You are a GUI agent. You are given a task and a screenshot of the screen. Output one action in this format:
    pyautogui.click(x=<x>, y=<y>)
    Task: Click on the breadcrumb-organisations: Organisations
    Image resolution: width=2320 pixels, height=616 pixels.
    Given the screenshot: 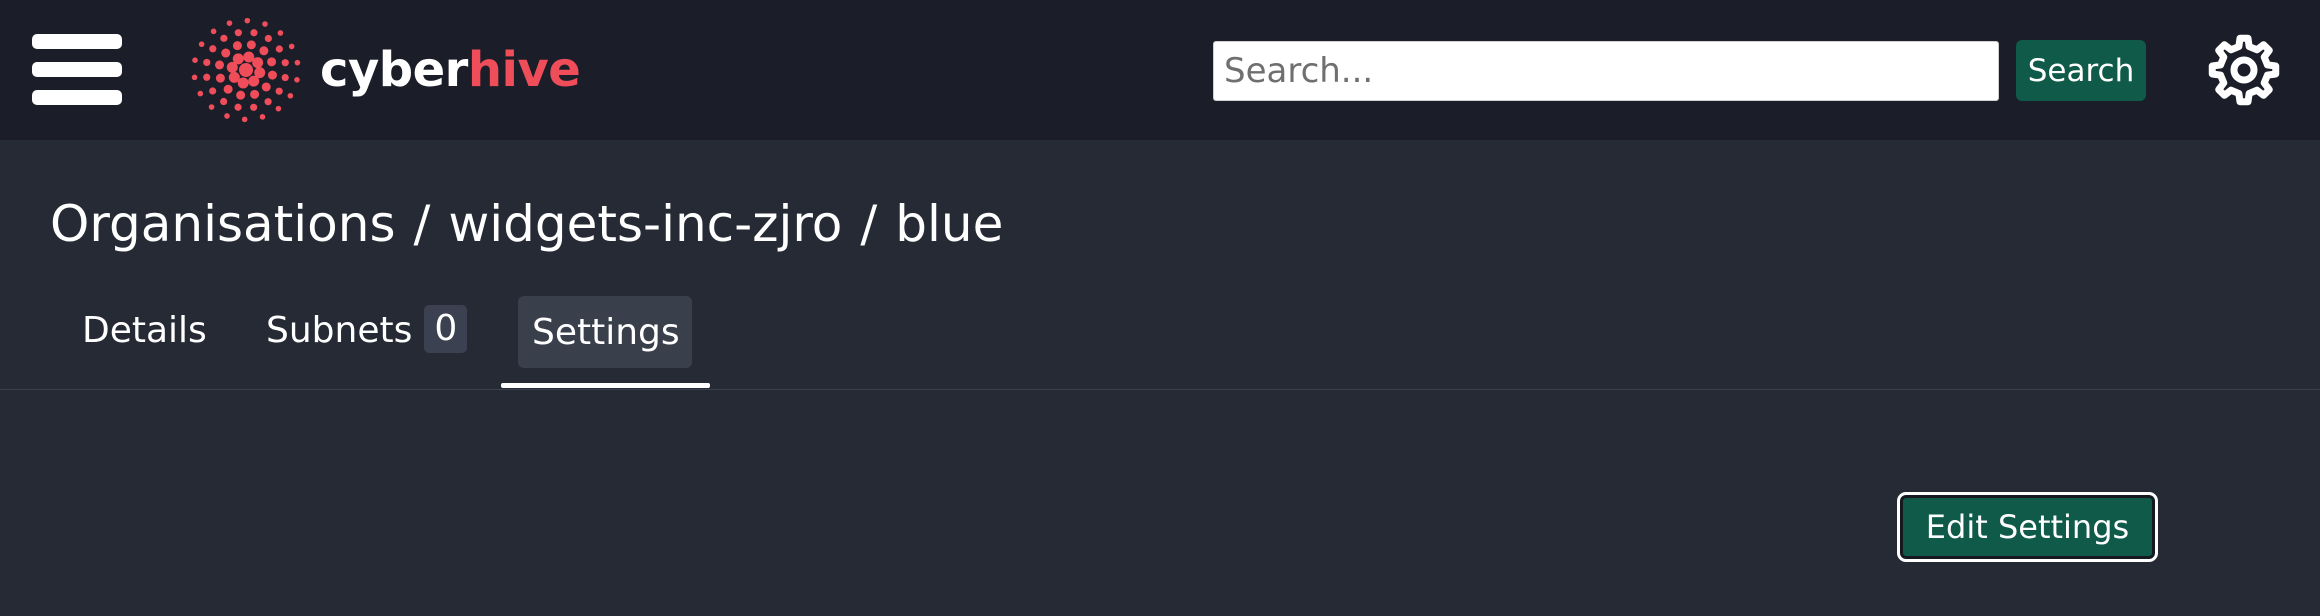 What is the action you would take?
    pyautogui.click(x=223, y=224)
    